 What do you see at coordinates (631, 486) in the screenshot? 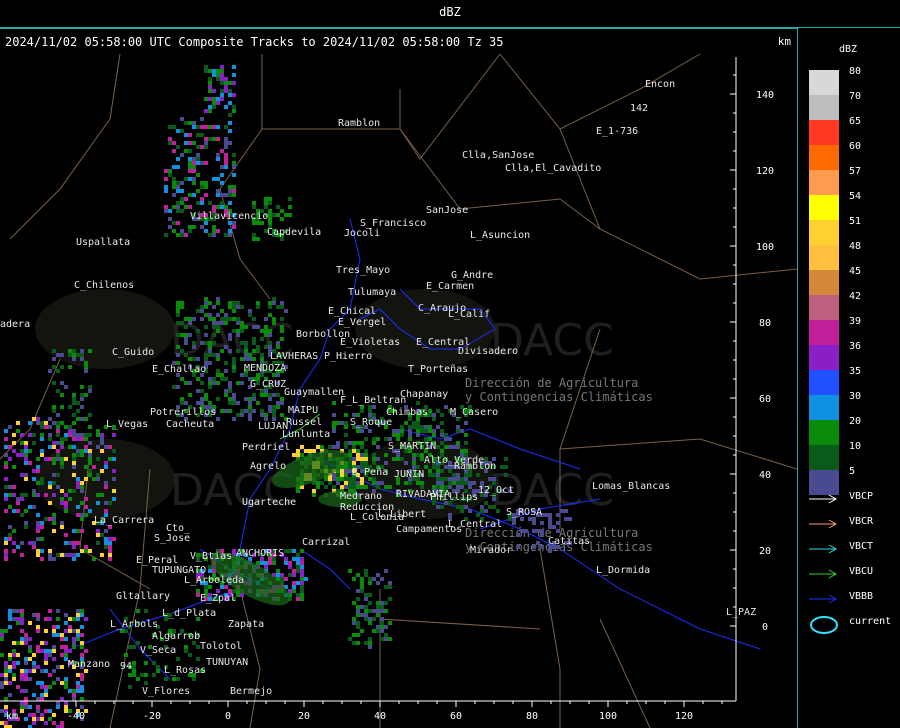
I see `place-label: Lomas_Blancas` at bounding box center [631, 486].